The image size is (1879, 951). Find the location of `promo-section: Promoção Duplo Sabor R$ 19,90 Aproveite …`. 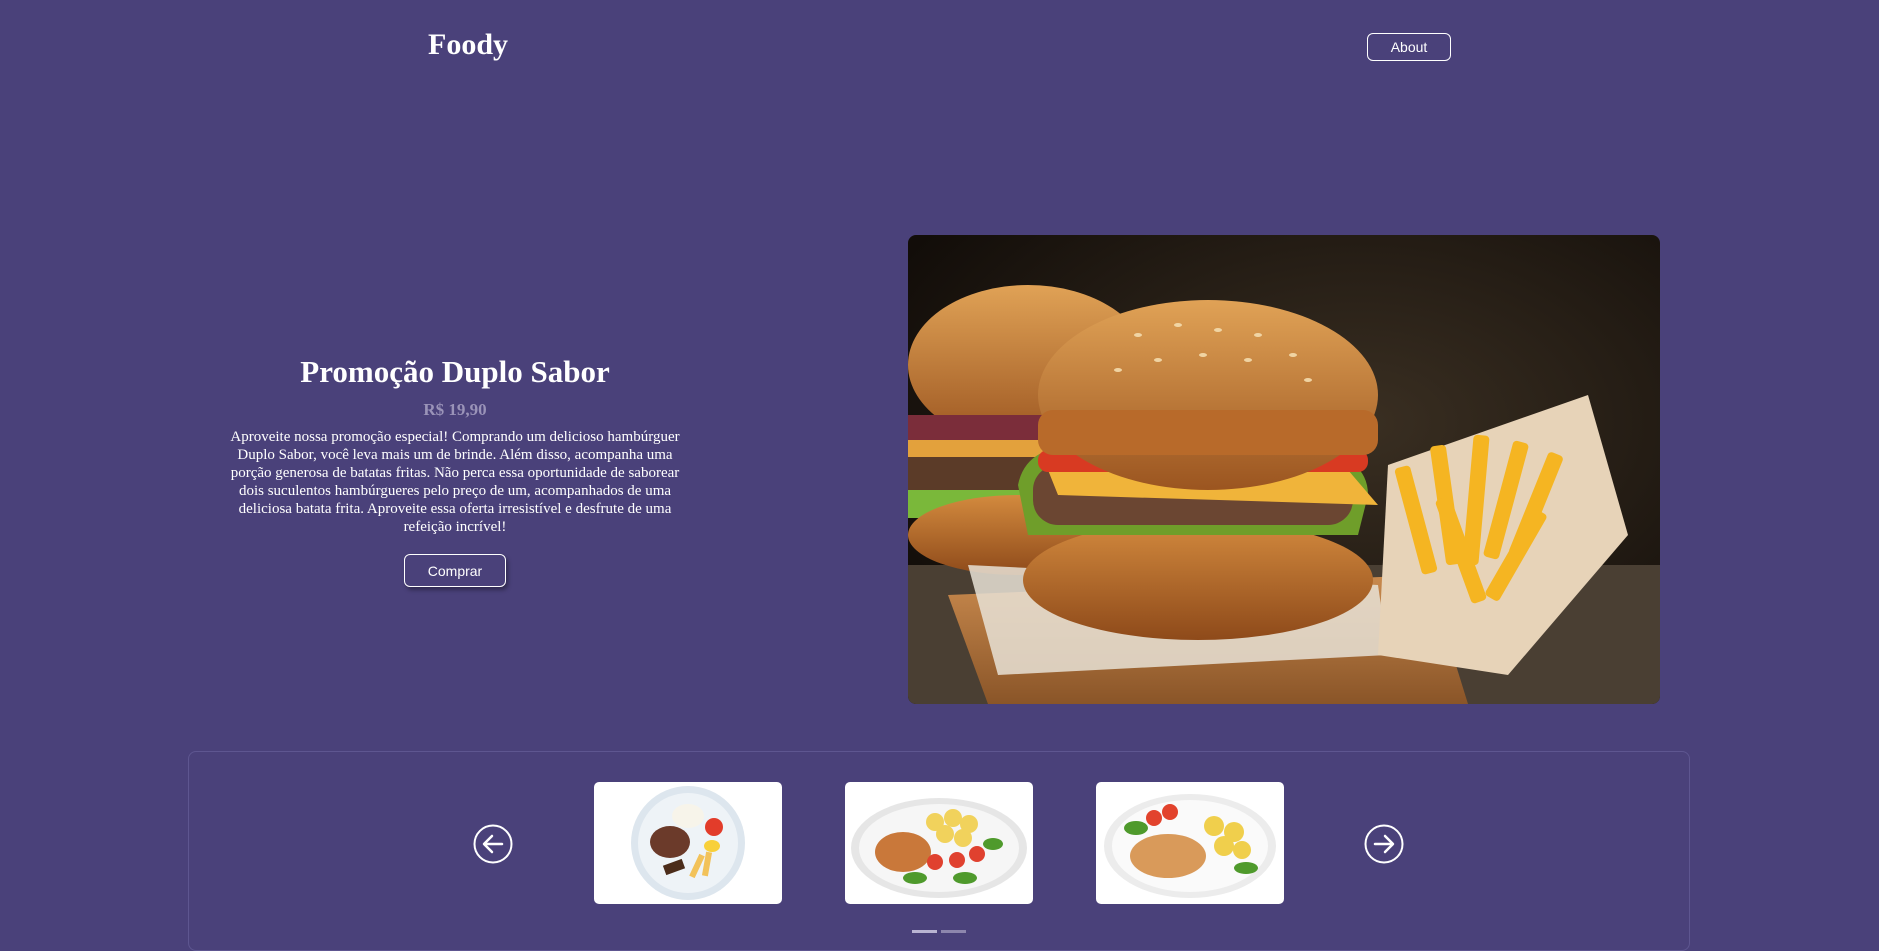

promo-section: Promoção Duplo Sabor R$ 19,90 Aproveite … is located at coordinates (455, 468).